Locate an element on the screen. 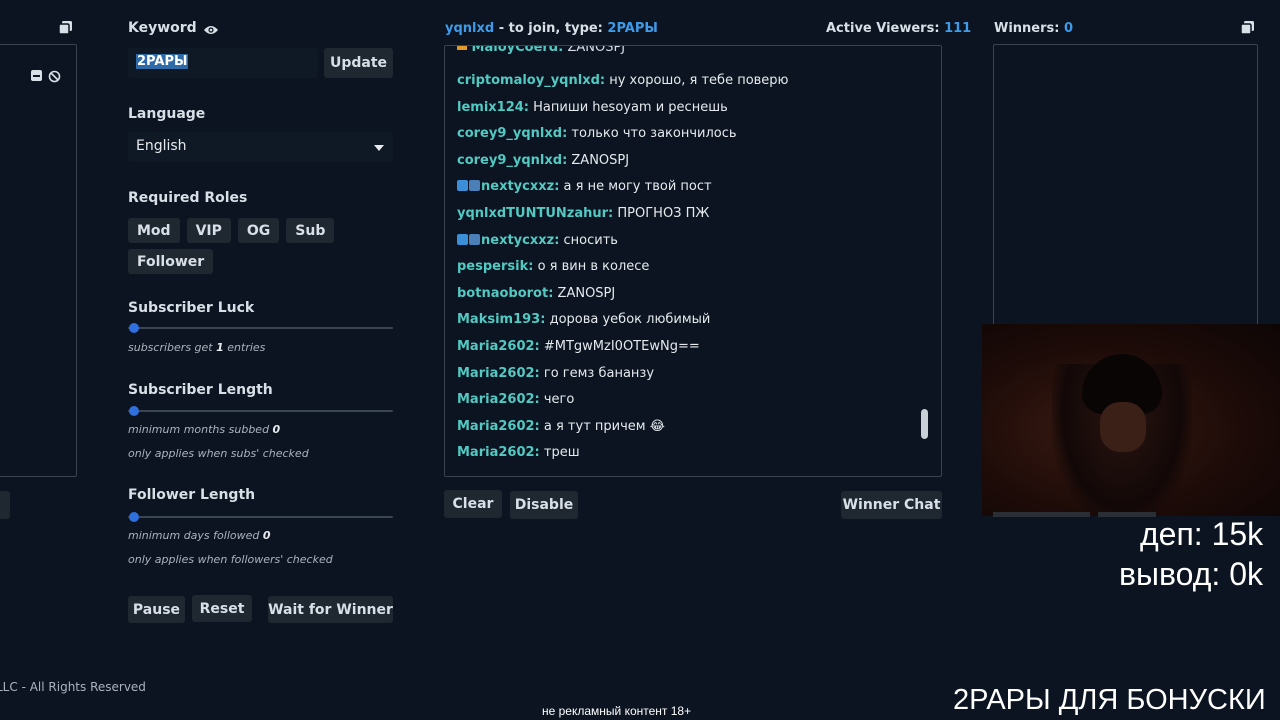 The height and width of the screenshot is (720, 1280). winners-label: Winners: is located at coordinates (1027, 28).